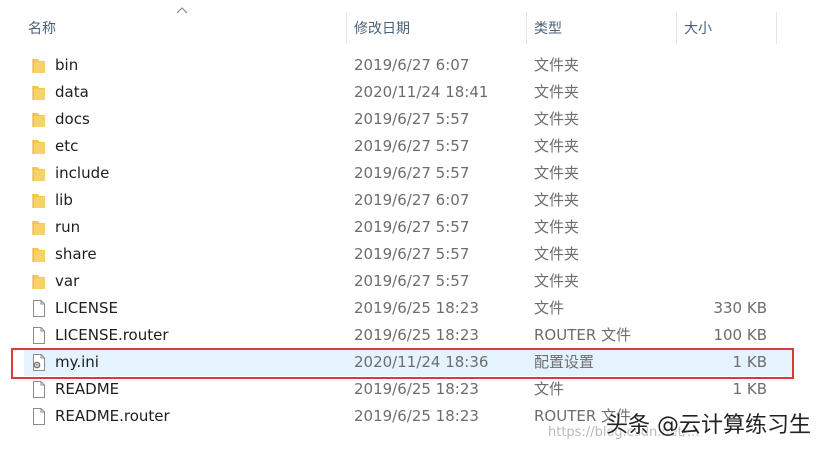  Describe the element at coordinates (112, 416) in the screenshot. I see `file-name: README.router` at that location.